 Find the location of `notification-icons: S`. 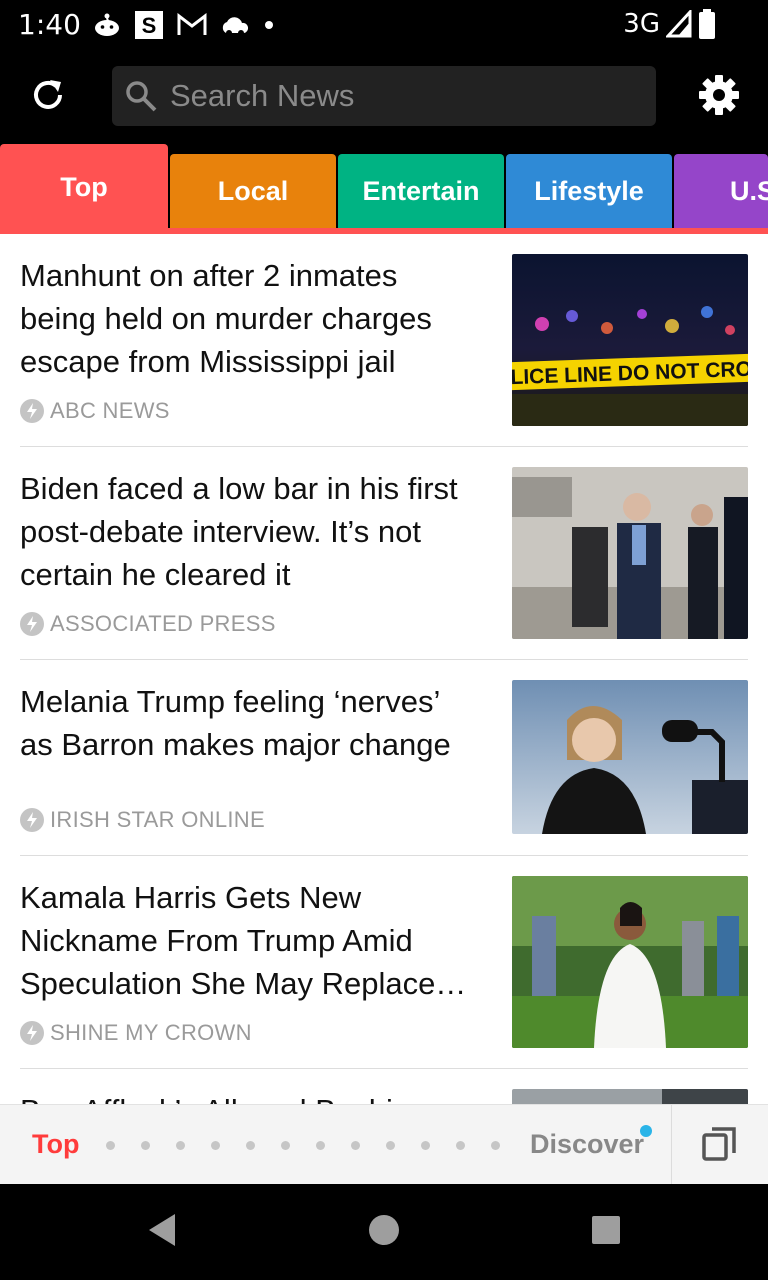

notification-icons: S is located at coordinates (184, 25).